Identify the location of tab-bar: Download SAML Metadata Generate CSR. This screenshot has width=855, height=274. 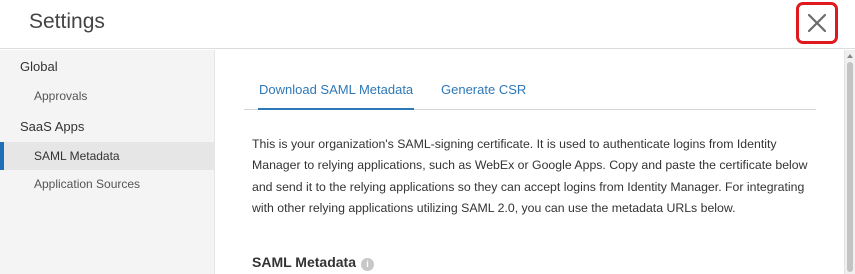
(530, 94).